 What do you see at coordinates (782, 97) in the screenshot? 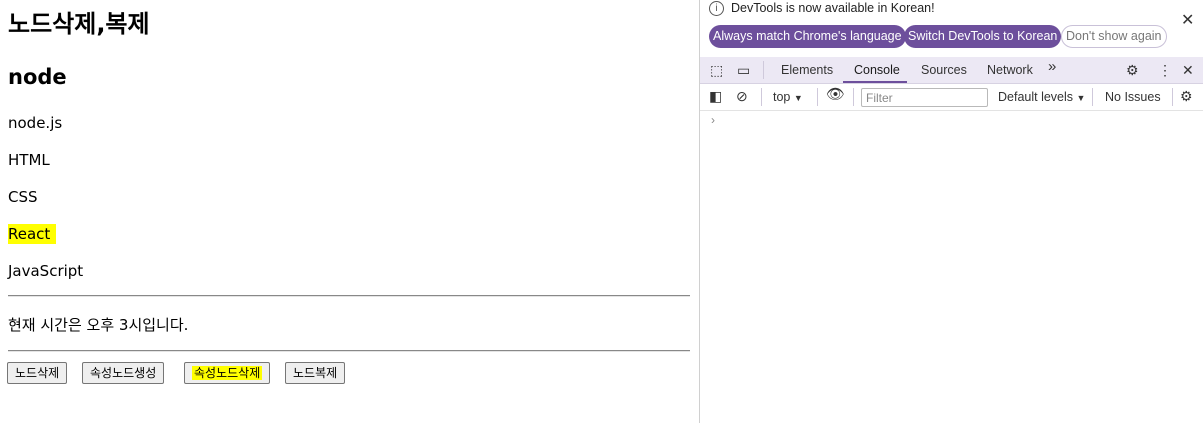
I see `context-label: top` at bounding box center [782, 97].